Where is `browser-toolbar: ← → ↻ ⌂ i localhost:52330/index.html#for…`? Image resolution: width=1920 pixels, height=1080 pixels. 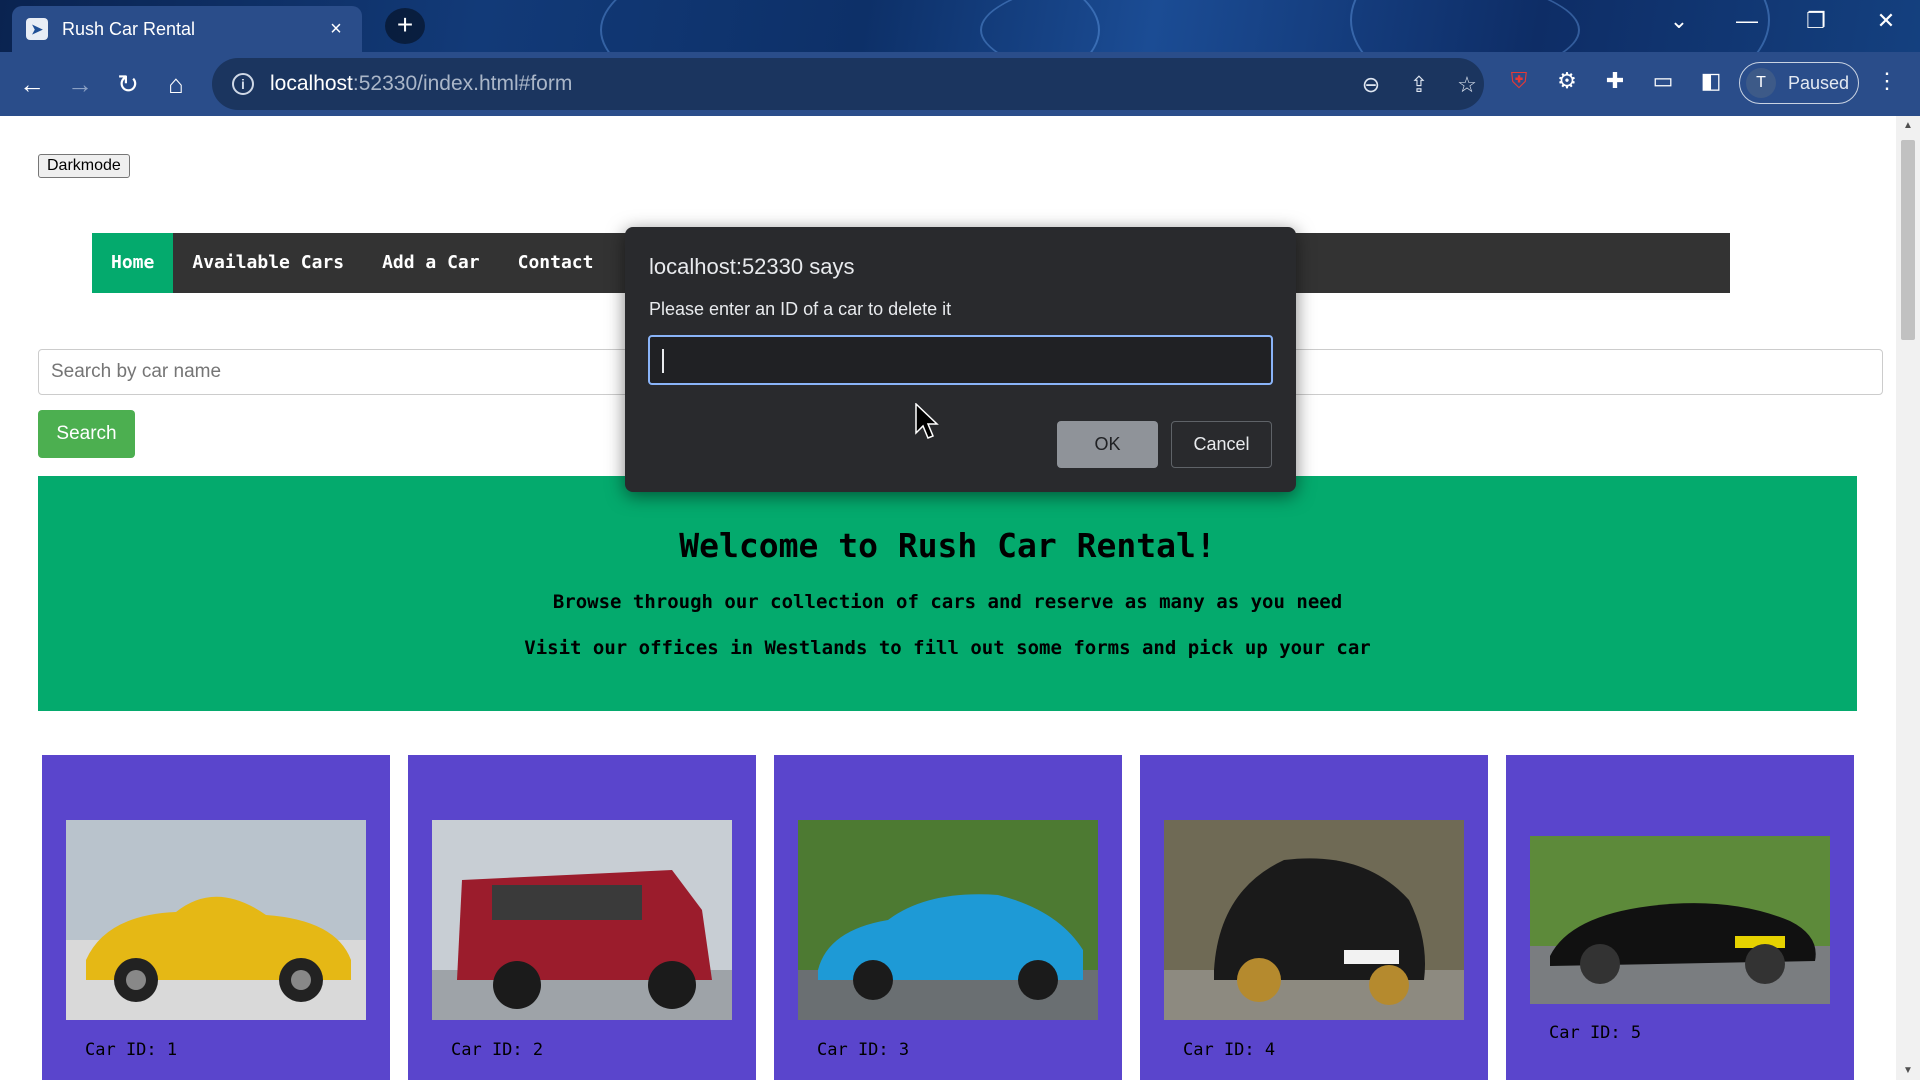
browser-toolbar: ← → ↻ ⌂ i localhost:52330/index.html#for… is located at coordinates (960, 84).